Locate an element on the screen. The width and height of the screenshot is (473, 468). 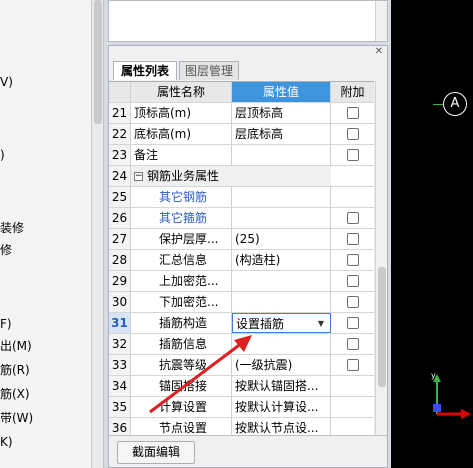
tab-layers: 图层管理 is located at coordinates (209, 70).